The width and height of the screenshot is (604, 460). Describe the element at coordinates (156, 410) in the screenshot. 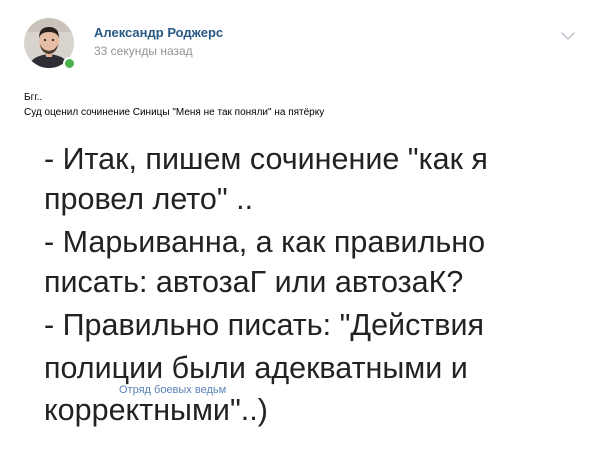

I see `meme-text-line: корректными"..)` at that location.